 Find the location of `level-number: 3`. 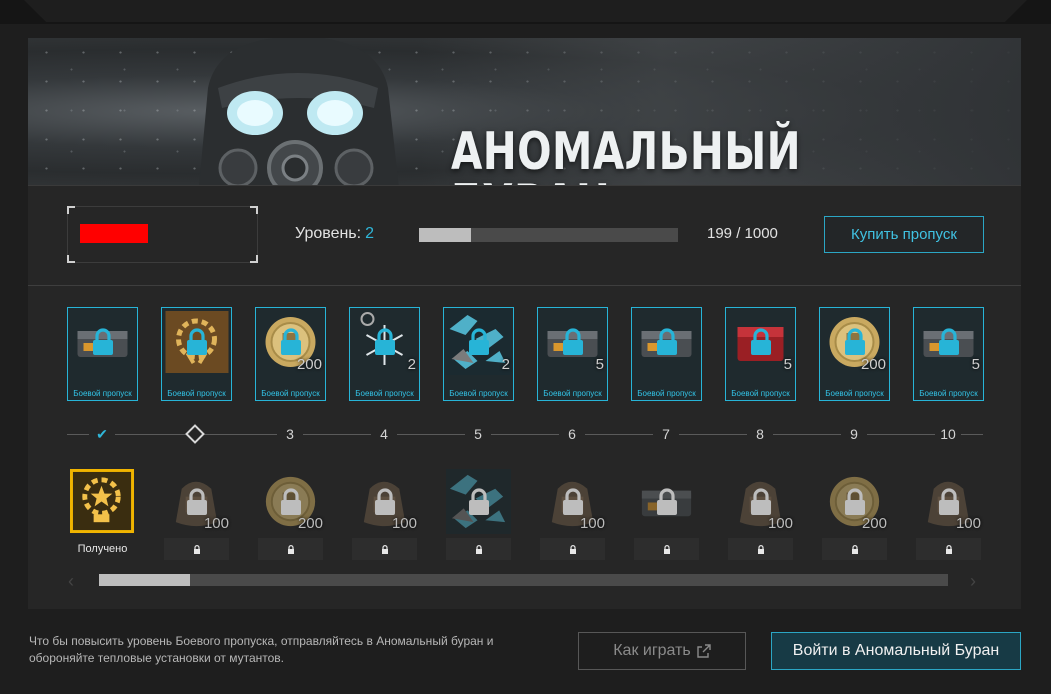

level-number: 3 is located at coordinates (290, 434).